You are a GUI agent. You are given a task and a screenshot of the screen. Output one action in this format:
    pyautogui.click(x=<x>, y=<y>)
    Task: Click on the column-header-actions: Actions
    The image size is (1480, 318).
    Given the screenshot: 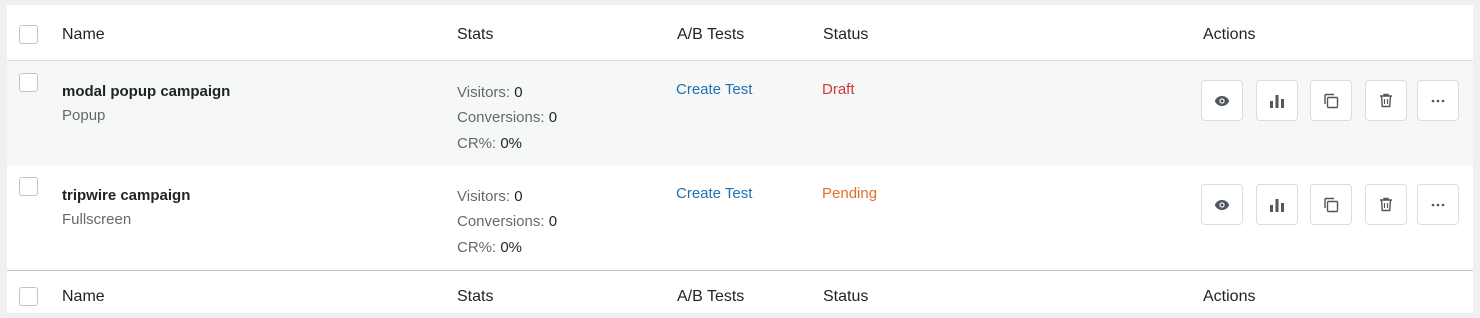 What is the action you would take?
    pyautogui.click(x=1229, y=34)
    